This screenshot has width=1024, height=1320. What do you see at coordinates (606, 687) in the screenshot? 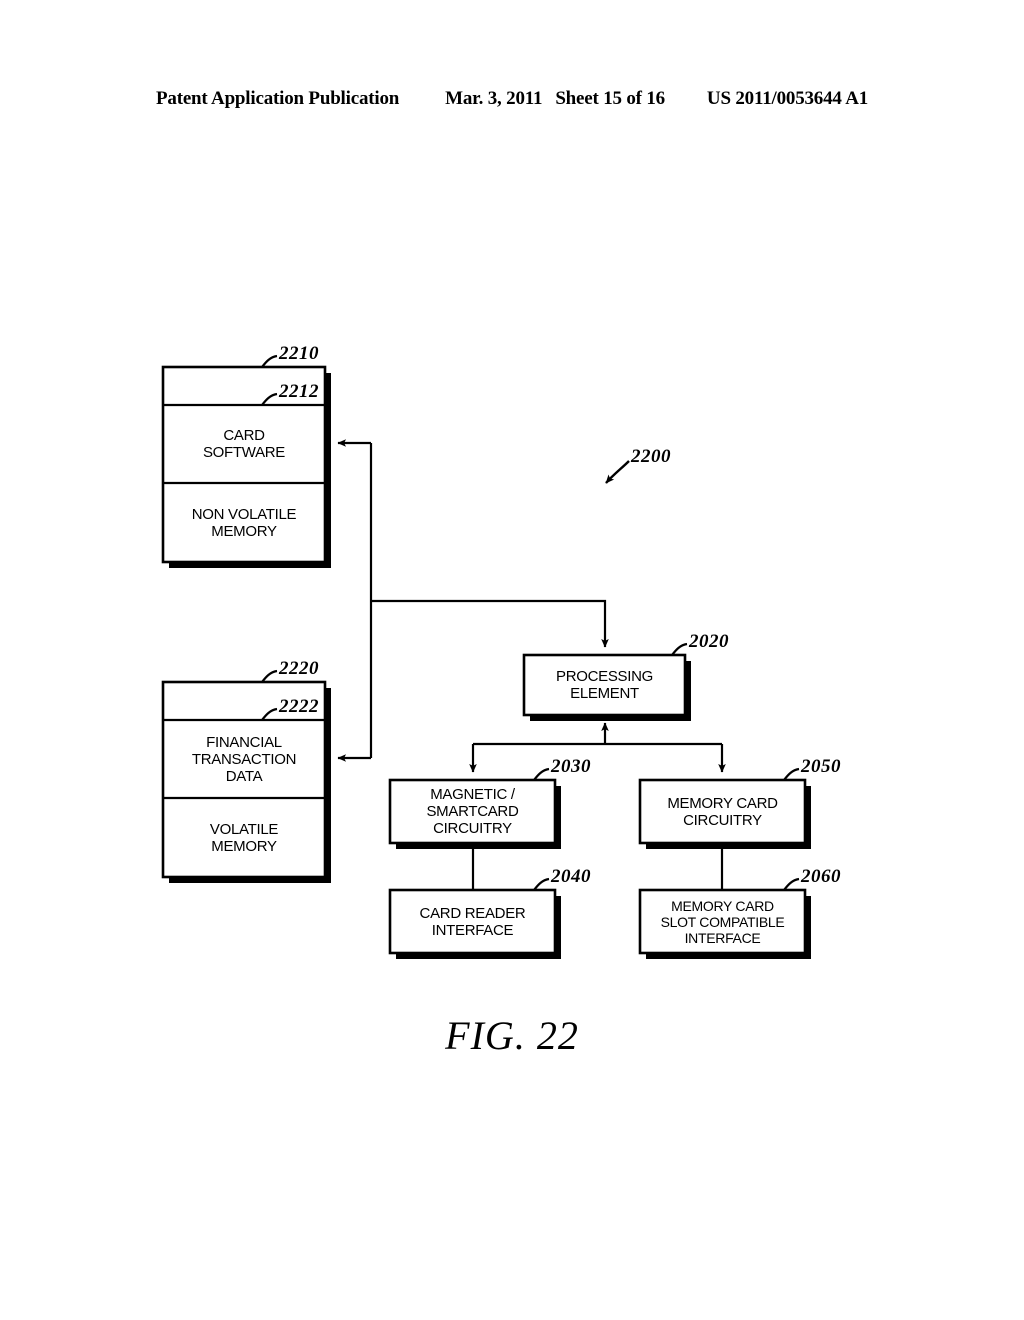
I see `processing-element-box` at bounding box center [606, 687].